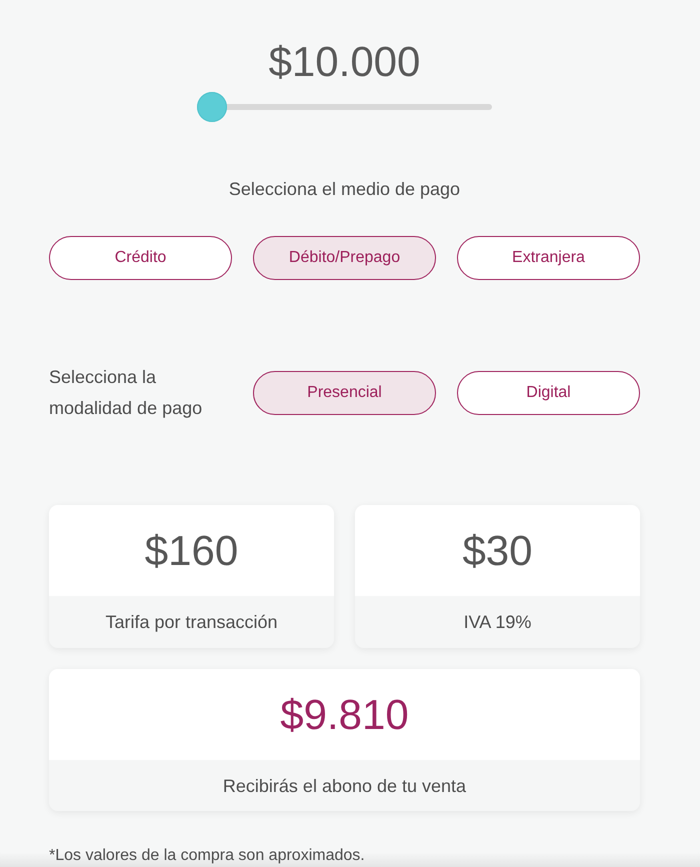  Describe the element at coordinates (497, 551) in the screenshot. I see `summary-amount: $30` at that location.